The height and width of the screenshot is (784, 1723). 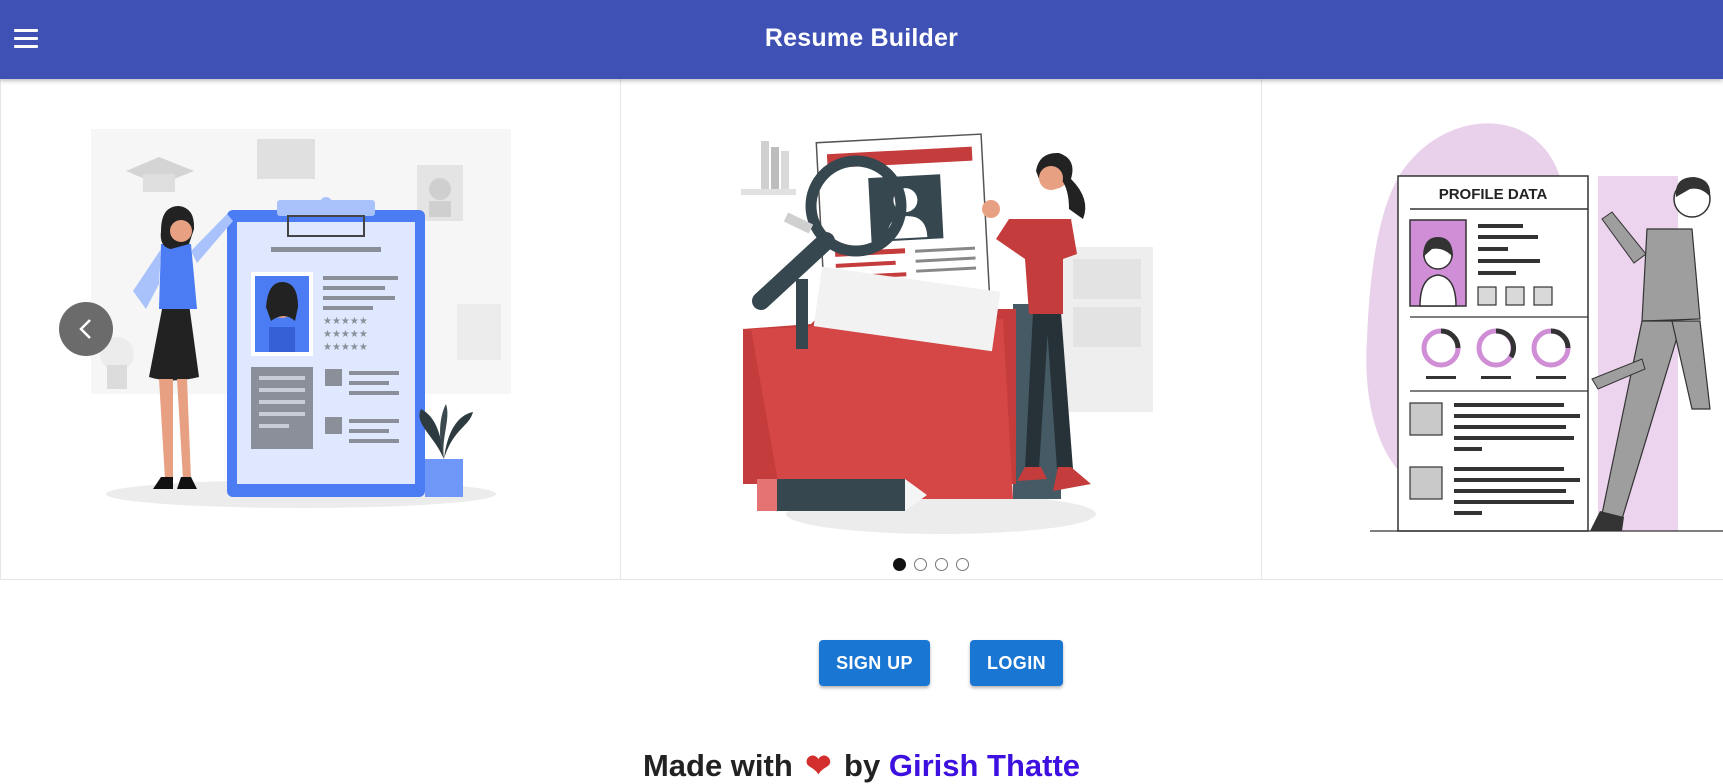 I want to click on resume-search-illustration, so click(x=947, y=333).